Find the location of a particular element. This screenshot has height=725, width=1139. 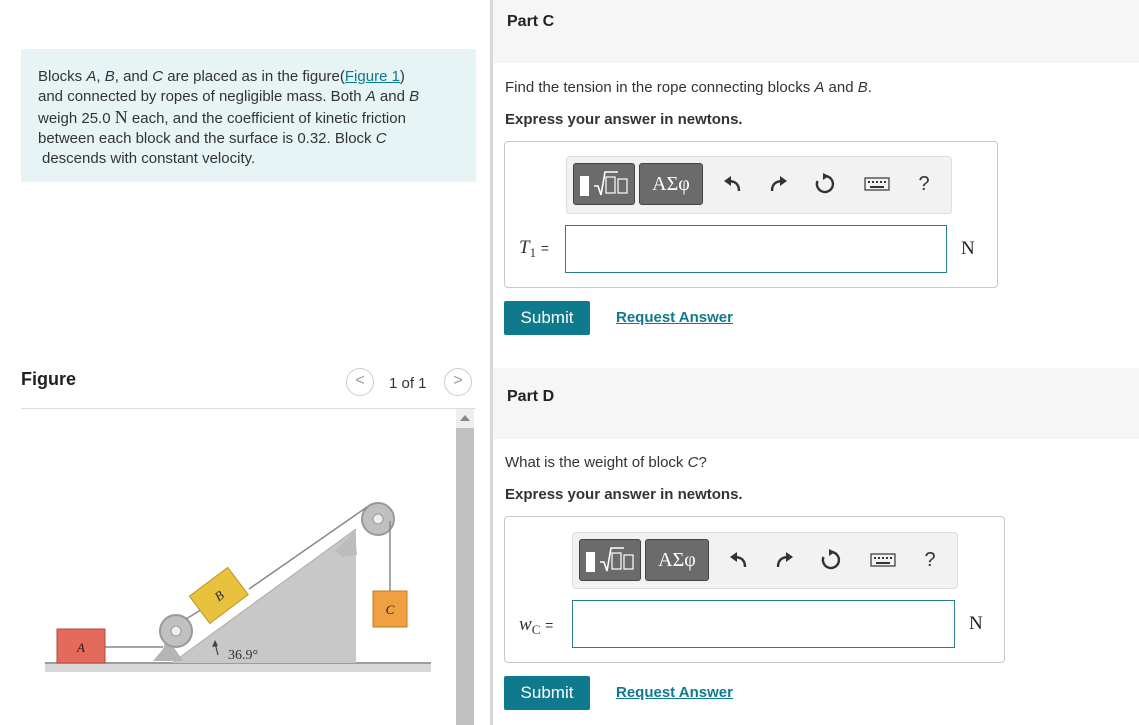

part-c-submit-button: Submit is located at coordinates (547, 318).